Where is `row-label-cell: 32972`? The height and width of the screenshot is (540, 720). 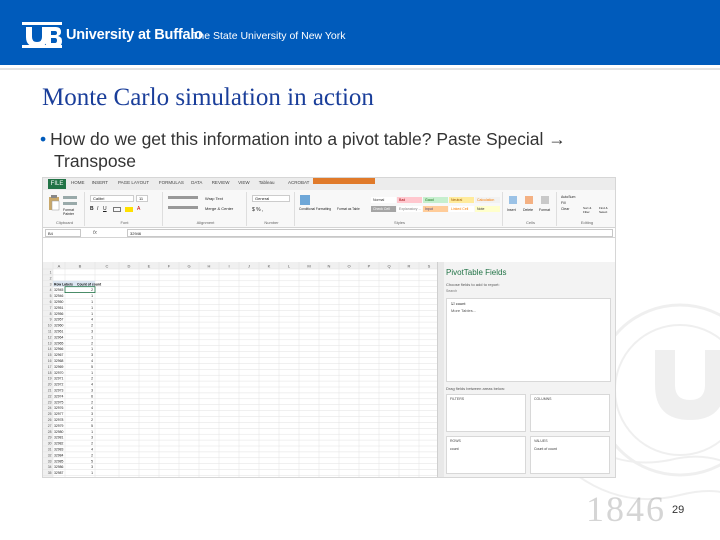 row-label-cell: 32972 is located at coordinates (59, 385).